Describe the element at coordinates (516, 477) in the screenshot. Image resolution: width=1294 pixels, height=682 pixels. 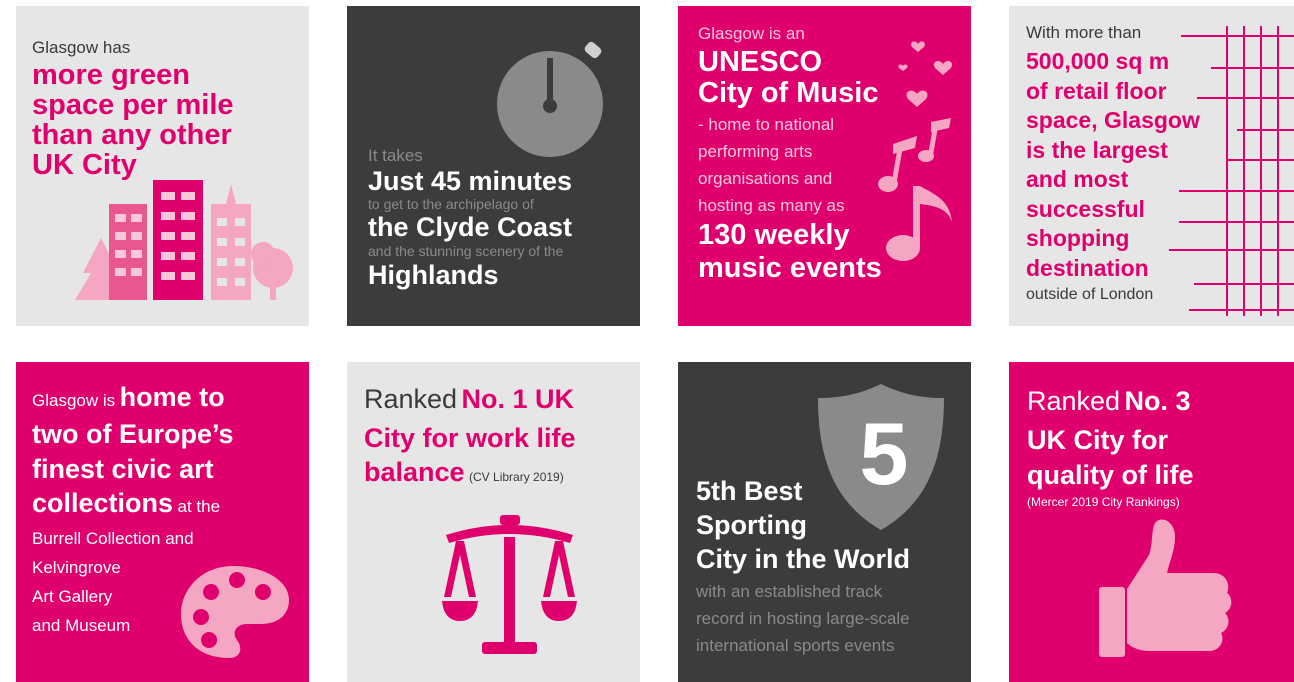
I see `source-text: (CV Library 2019)` at that location.